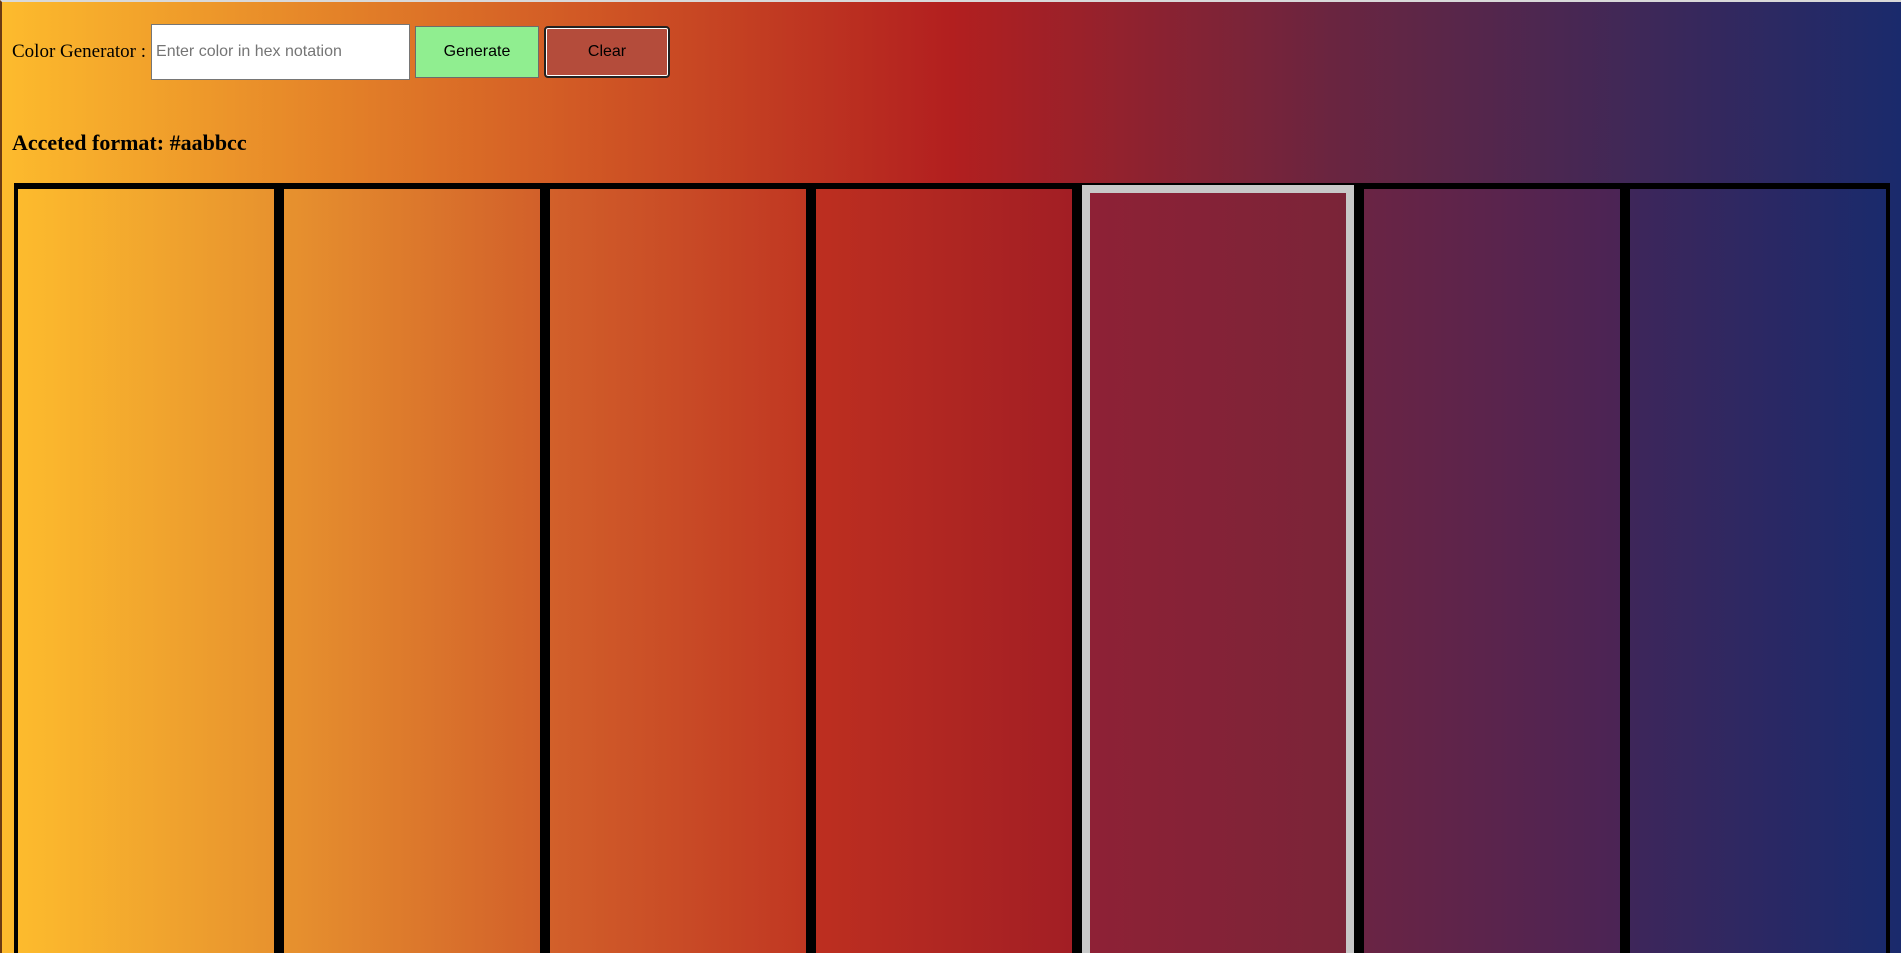 Image resolution: width=1901 pixels, height=953 pixels. I want to click on color-generator-label: Color Generator :, so click(79, 51).